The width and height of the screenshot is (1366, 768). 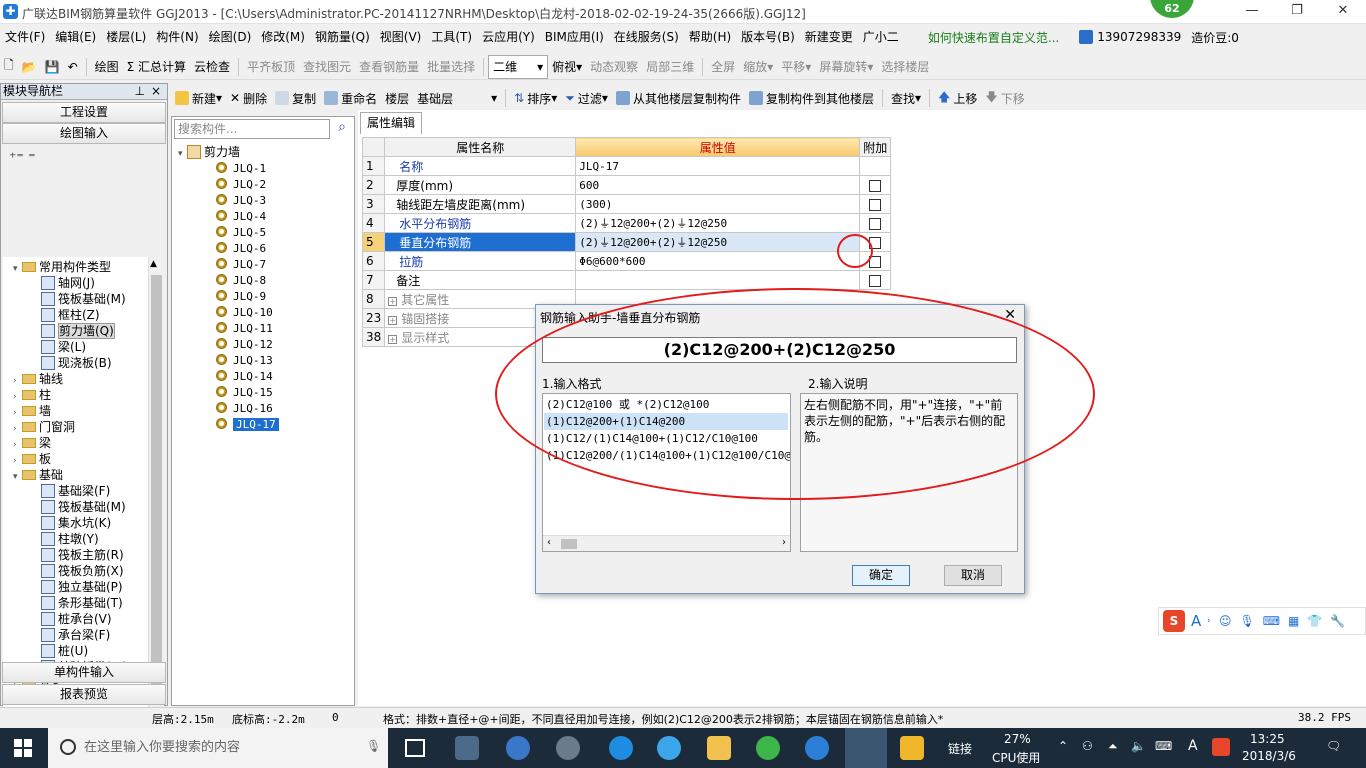 I want to click on component-item: JLQ-5, so click(x=241, y=233).